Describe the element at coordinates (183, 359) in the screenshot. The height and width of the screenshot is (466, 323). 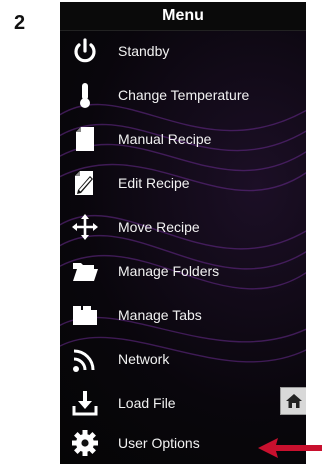
I see `menu-item-network: Network` at that location.